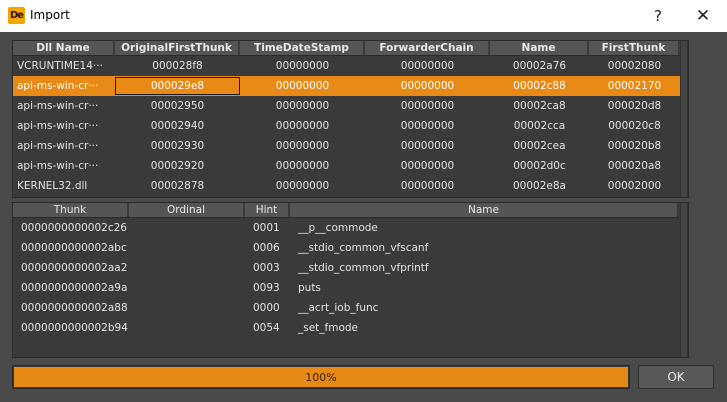  Describe the element at coordinates (363, 268) in the screenshot. I see `function-row-cell: __stdio_common_vfprintf` at that location.